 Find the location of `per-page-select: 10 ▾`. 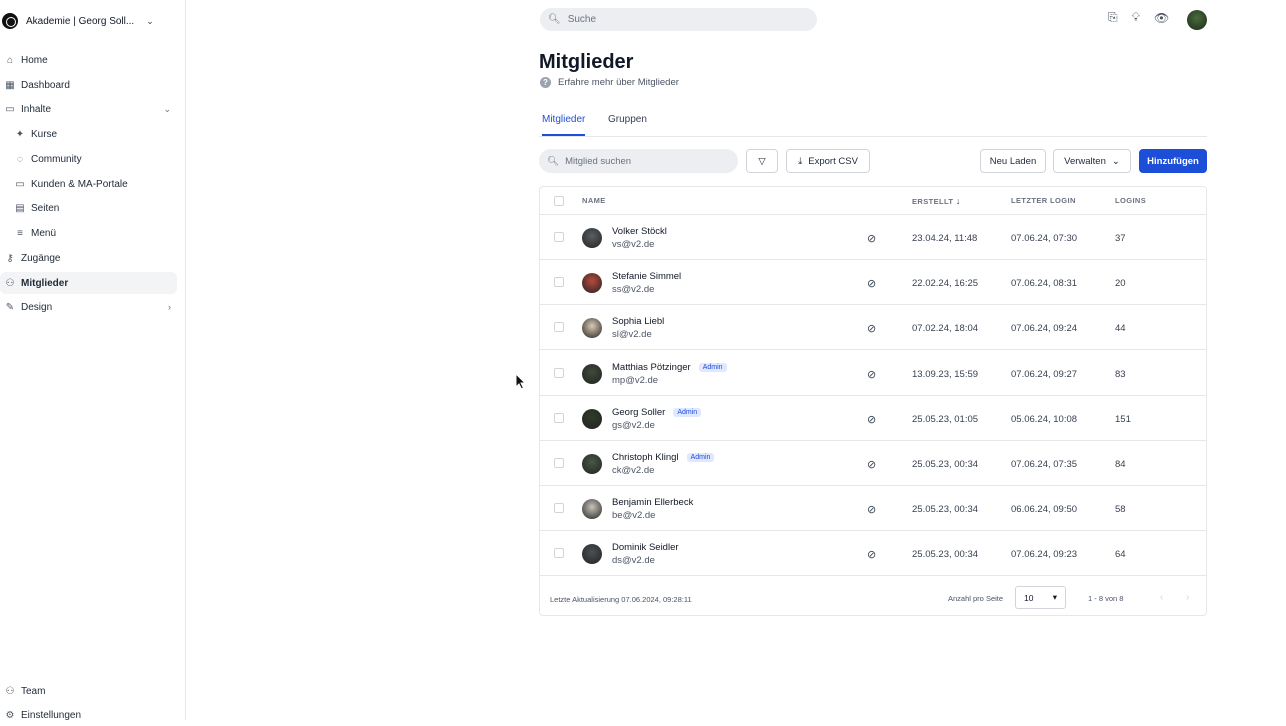

per-page-select: 10 ▾ is located at coordinates (1040, 597).